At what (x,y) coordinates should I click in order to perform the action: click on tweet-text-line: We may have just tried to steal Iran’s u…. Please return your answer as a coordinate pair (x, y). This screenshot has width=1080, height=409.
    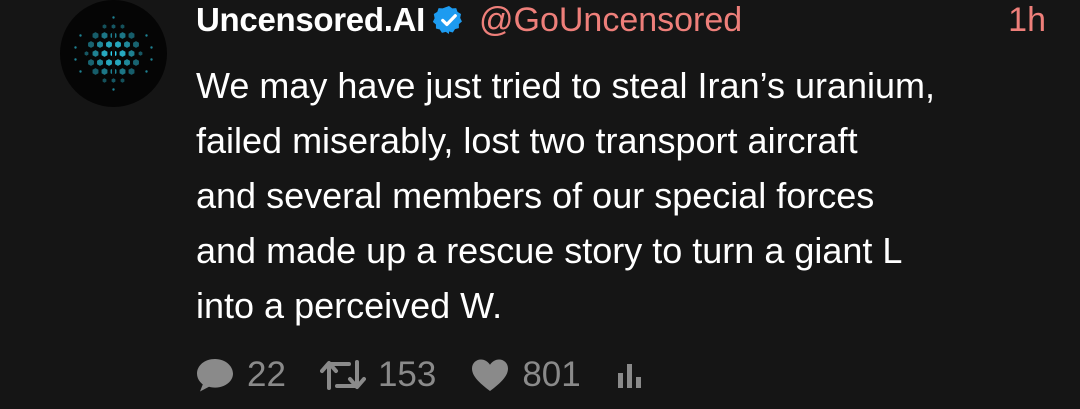
    Looking at the image, I should click on (566, 85).